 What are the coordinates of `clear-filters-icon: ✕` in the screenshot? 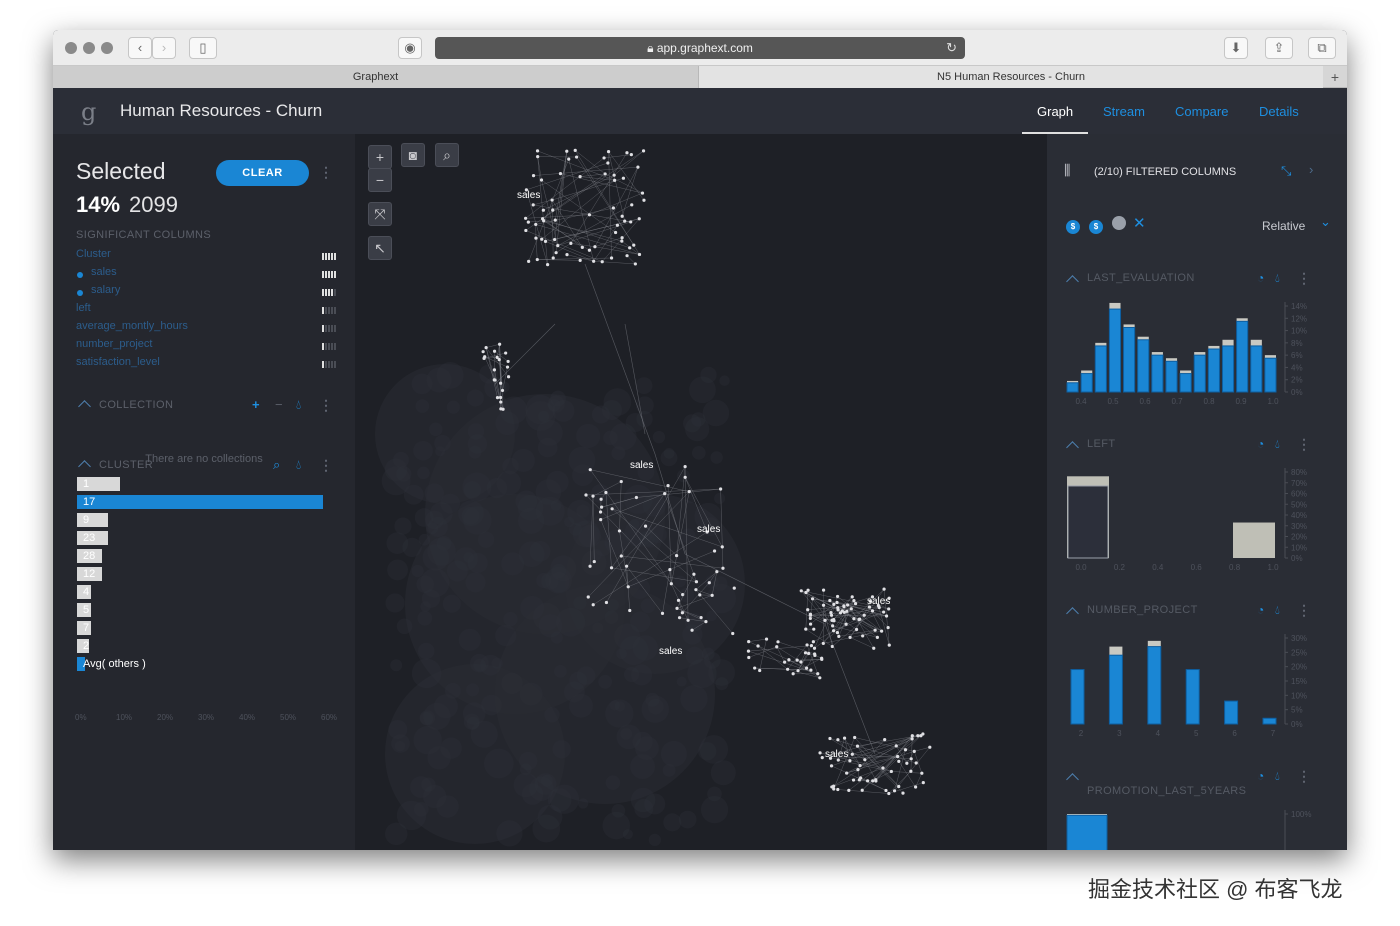 It's located at (1139, 223).